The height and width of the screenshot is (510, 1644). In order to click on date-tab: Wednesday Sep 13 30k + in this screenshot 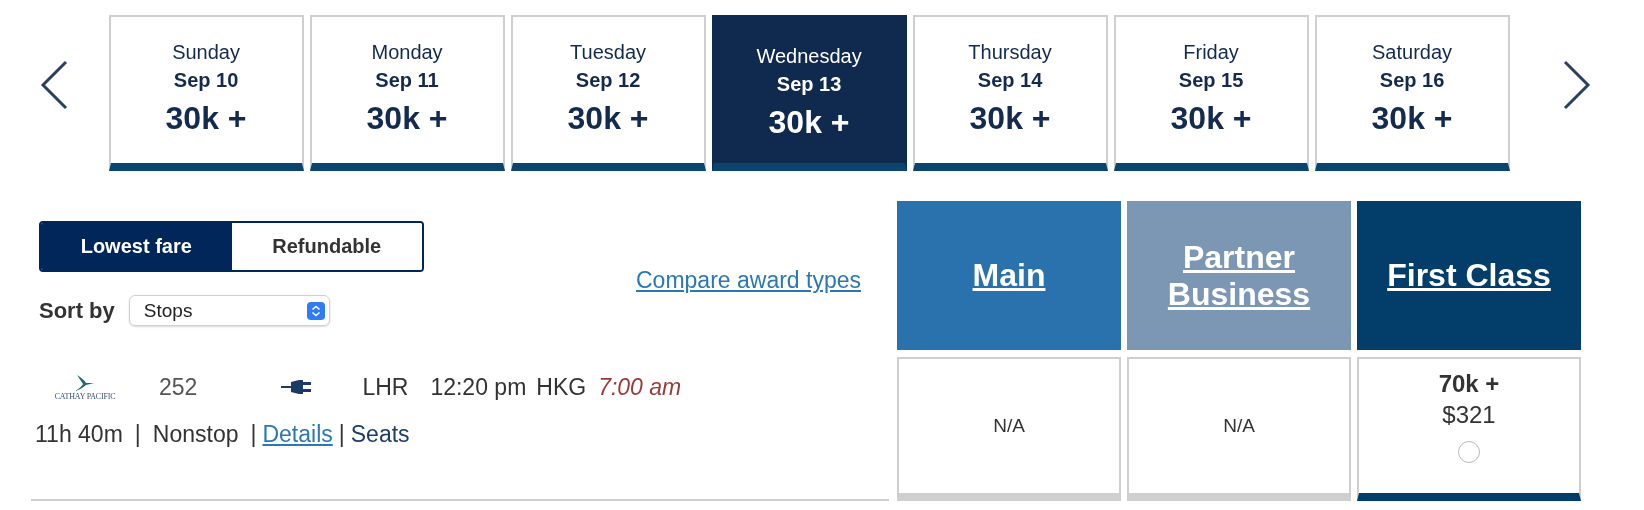, I will do `click(809, 93)`.